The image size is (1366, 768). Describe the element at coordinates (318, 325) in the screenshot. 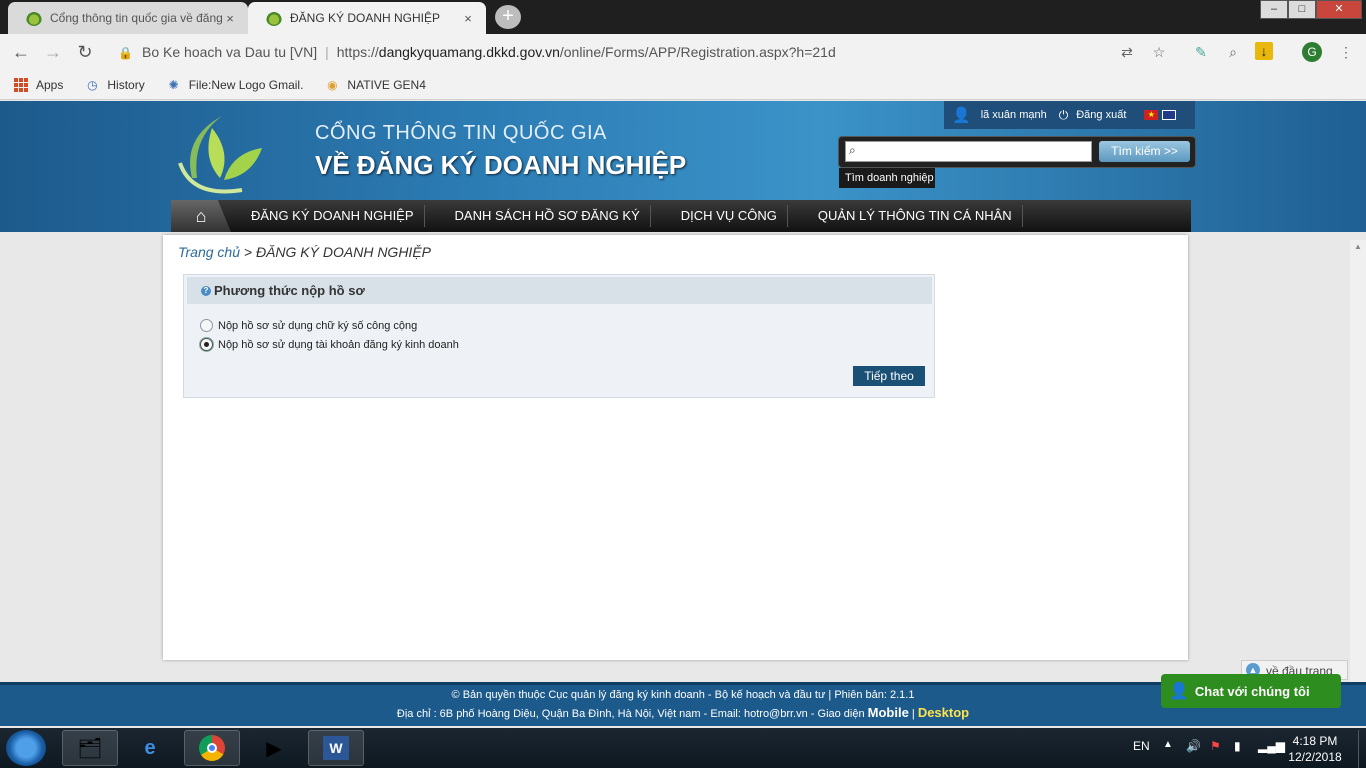

I see `option-label: Nộp hồ sơ sử dụng chữ ký số công cộng` at that location.